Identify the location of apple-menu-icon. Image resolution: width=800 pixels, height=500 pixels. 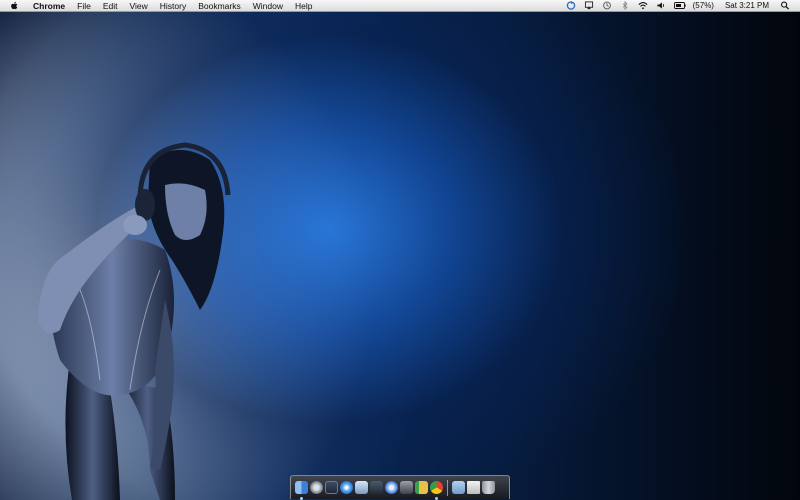
(14, 6).